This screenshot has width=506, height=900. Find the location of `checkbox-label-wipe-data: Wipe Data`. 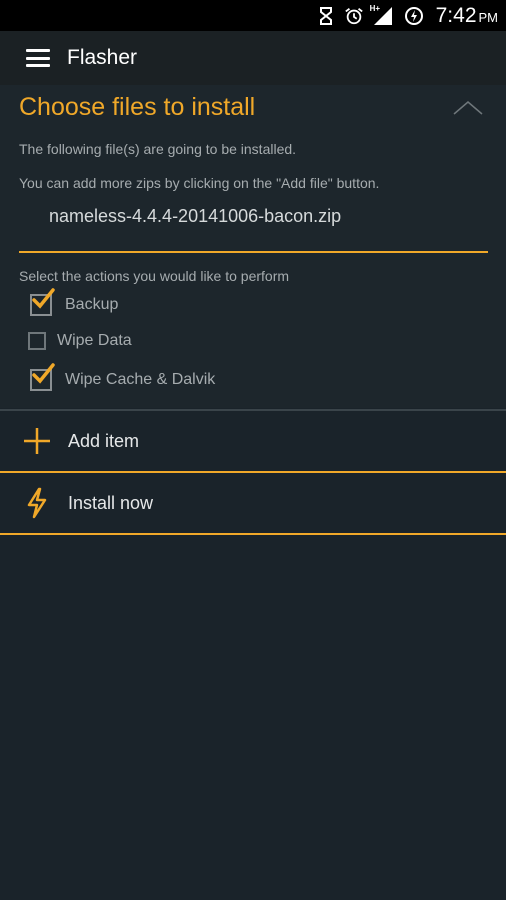

checkbox-label-wipe-data: Wipe Data is located at coordinates (94, 340).